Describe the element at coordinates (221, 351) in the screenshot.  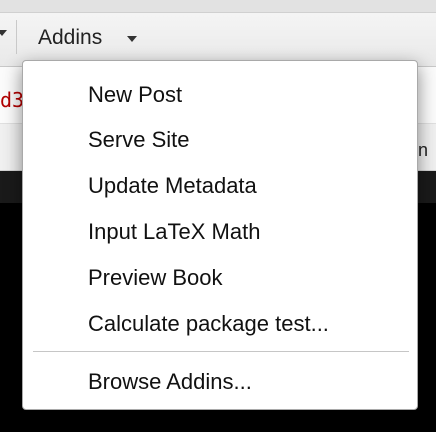
I see `menu-separator` at that location.